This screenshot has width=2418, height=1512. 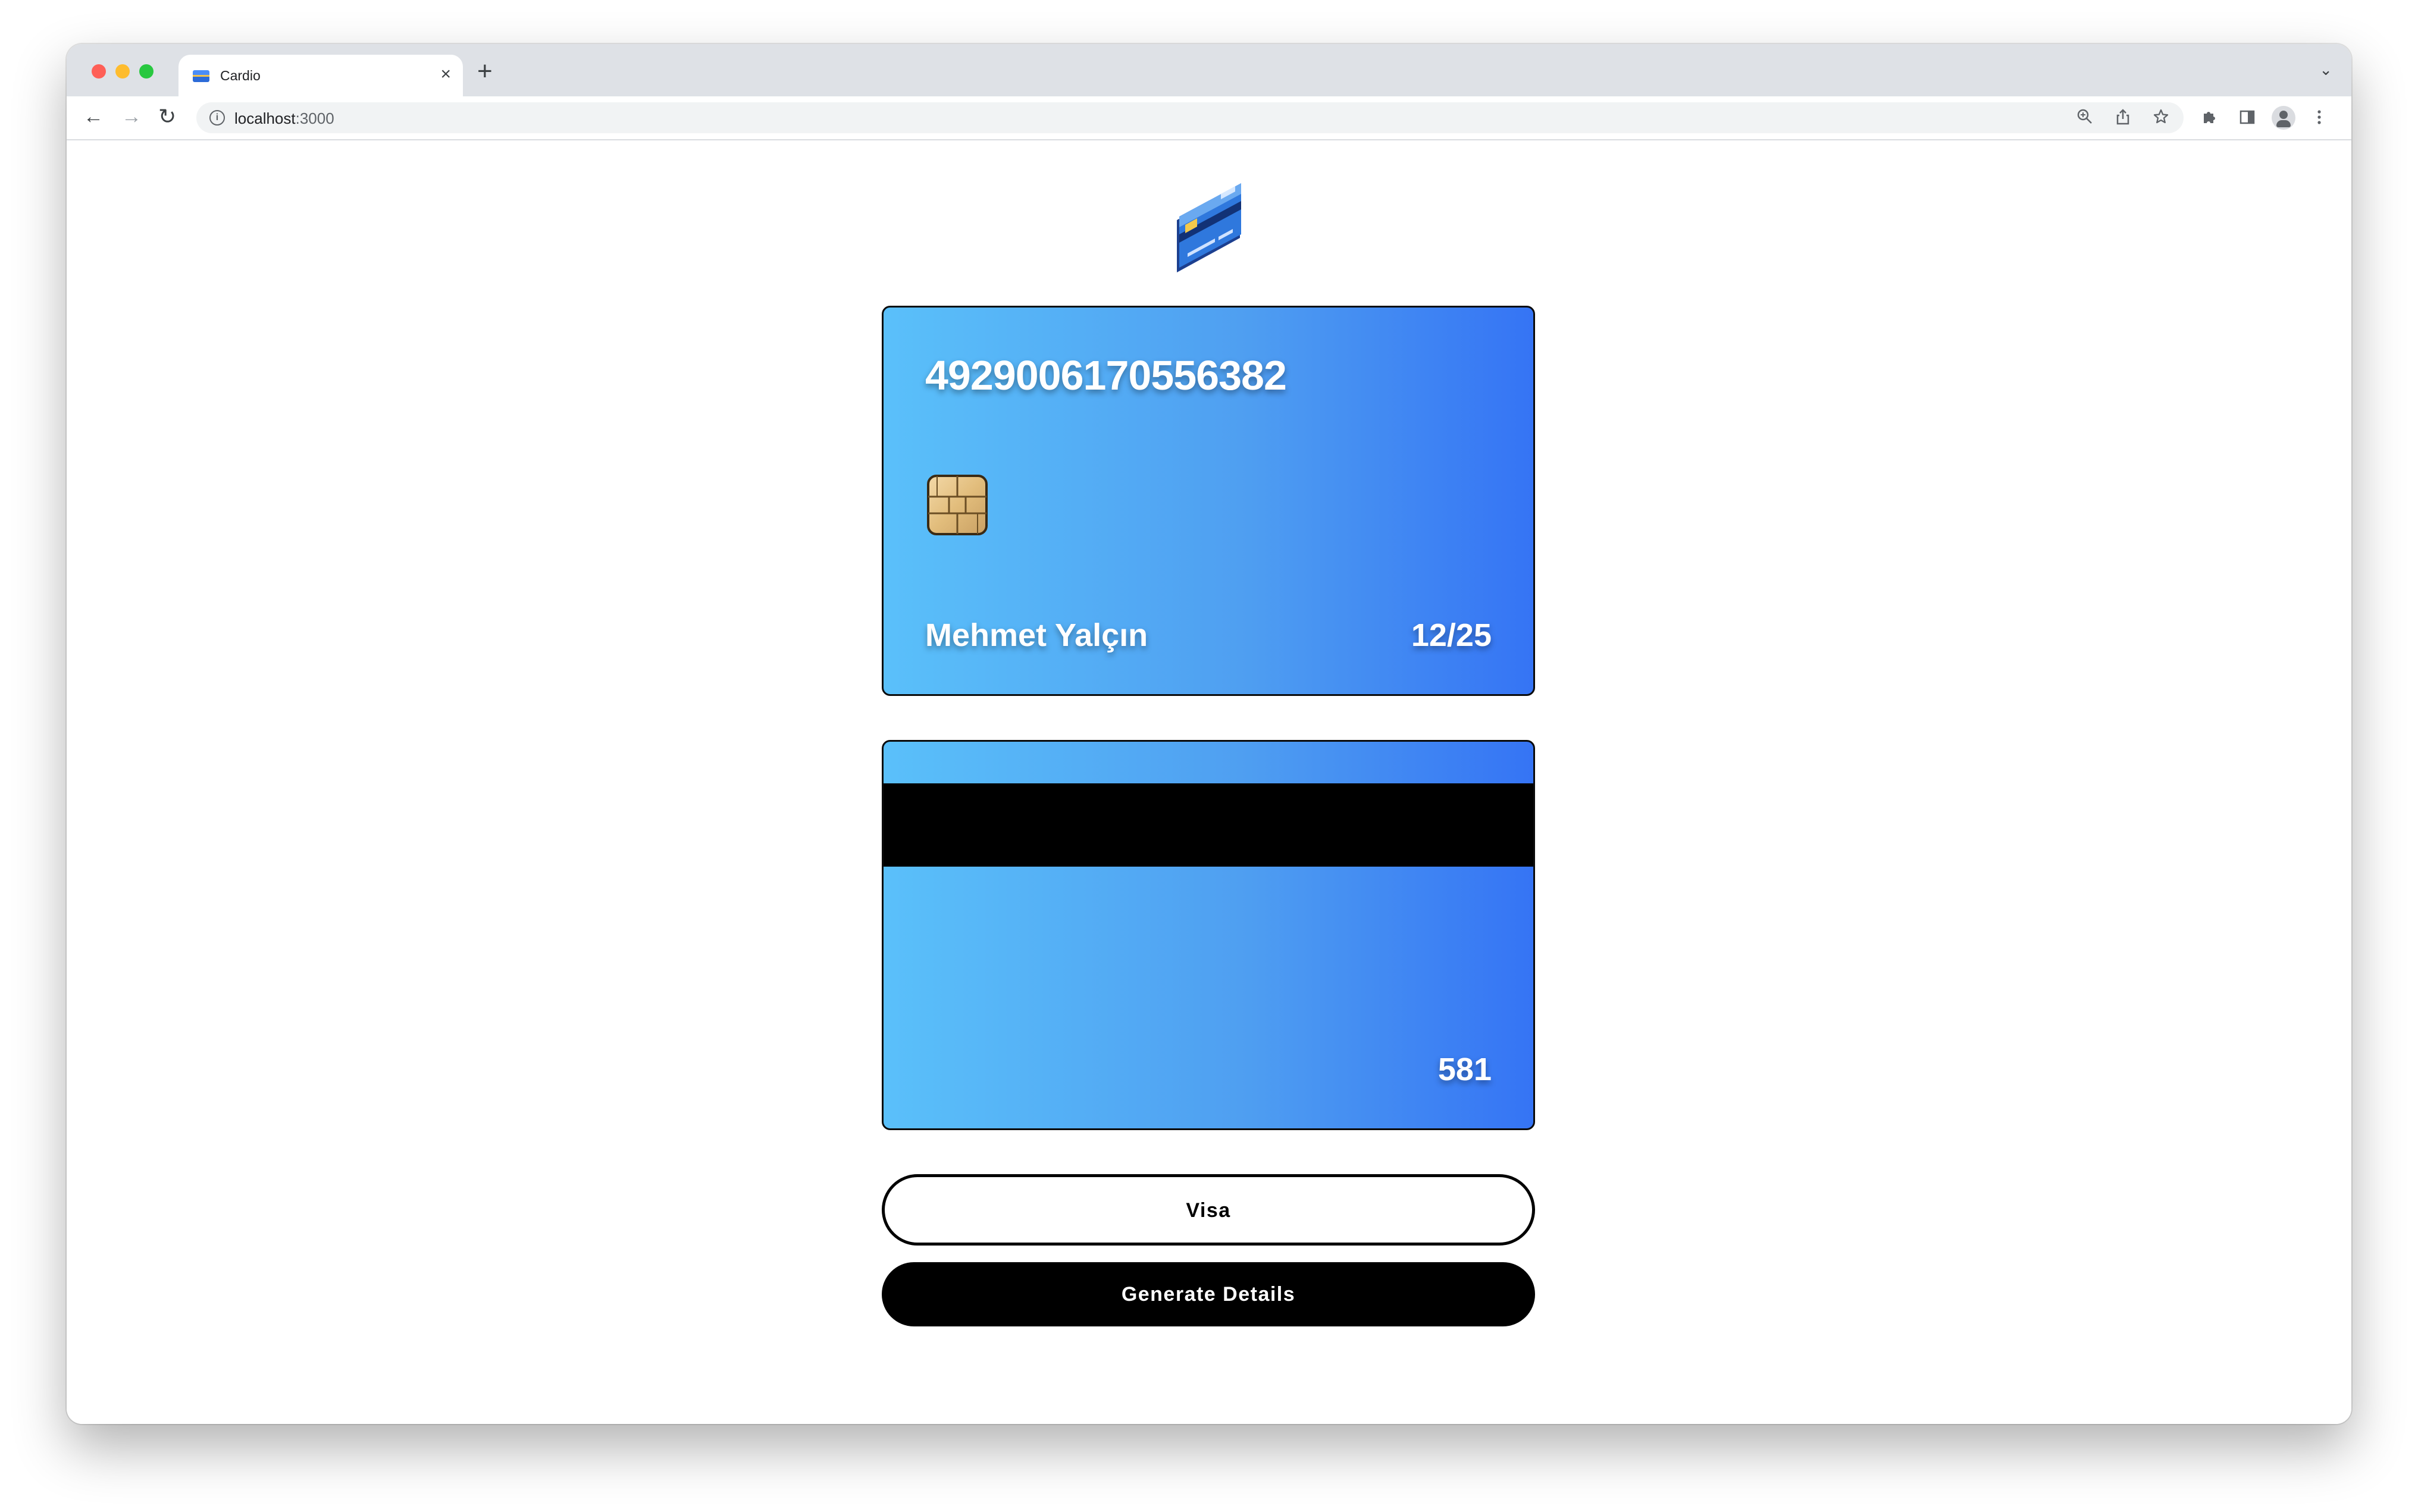 I want to click on star-icon, so click(x=2161, y=119).